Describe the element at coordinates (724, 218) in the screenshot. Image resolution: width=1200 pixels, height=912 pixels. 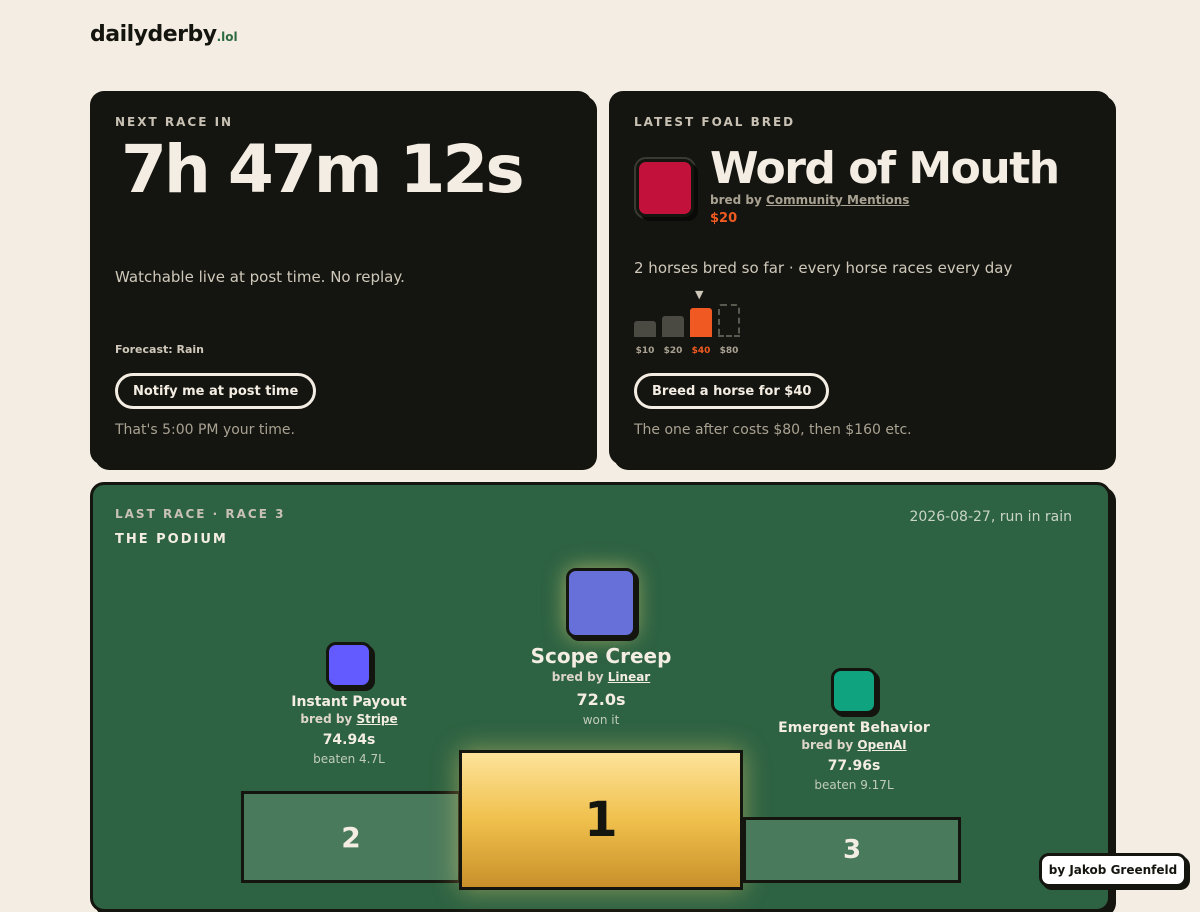
I see `foal-price: $20` at that location.